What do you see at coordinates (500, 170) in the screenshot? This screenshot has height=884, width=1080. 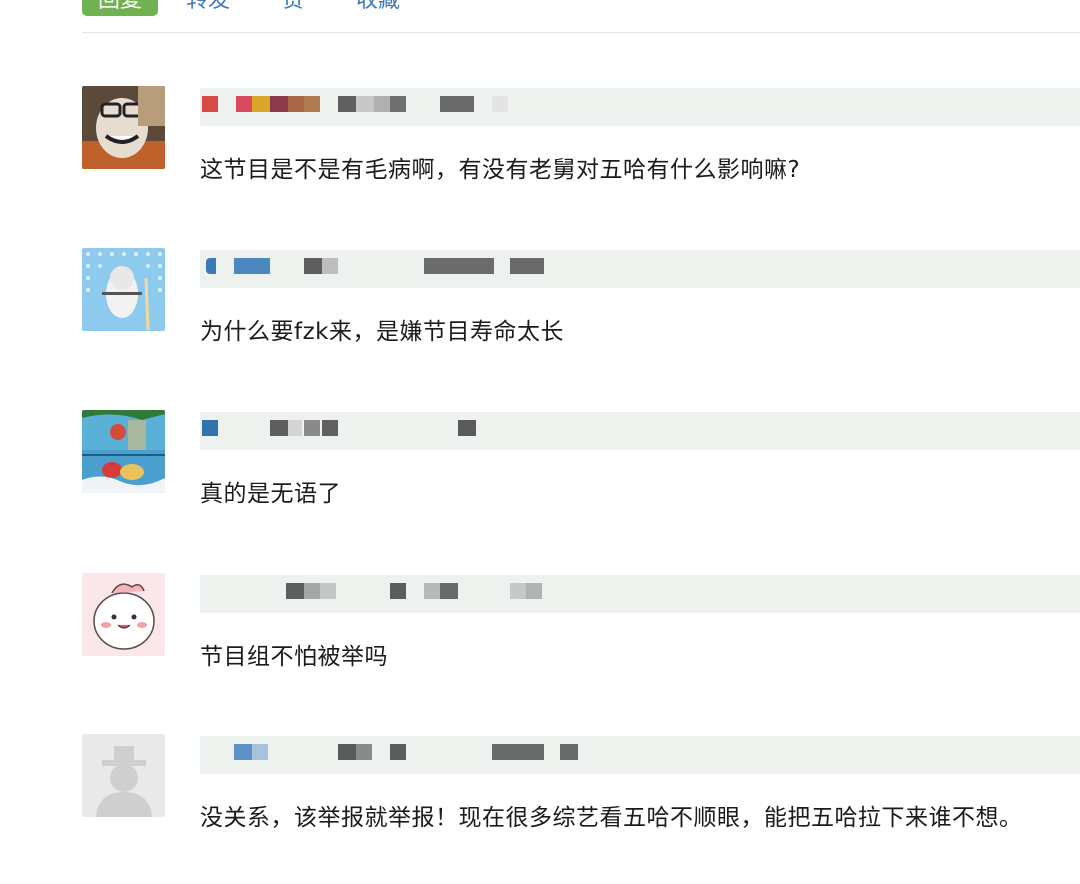 I see `comment-text: 这节目是不是有毛病啊，有没有老舅对五哈有什么影响嘛?` at bounding box center [500, 170].